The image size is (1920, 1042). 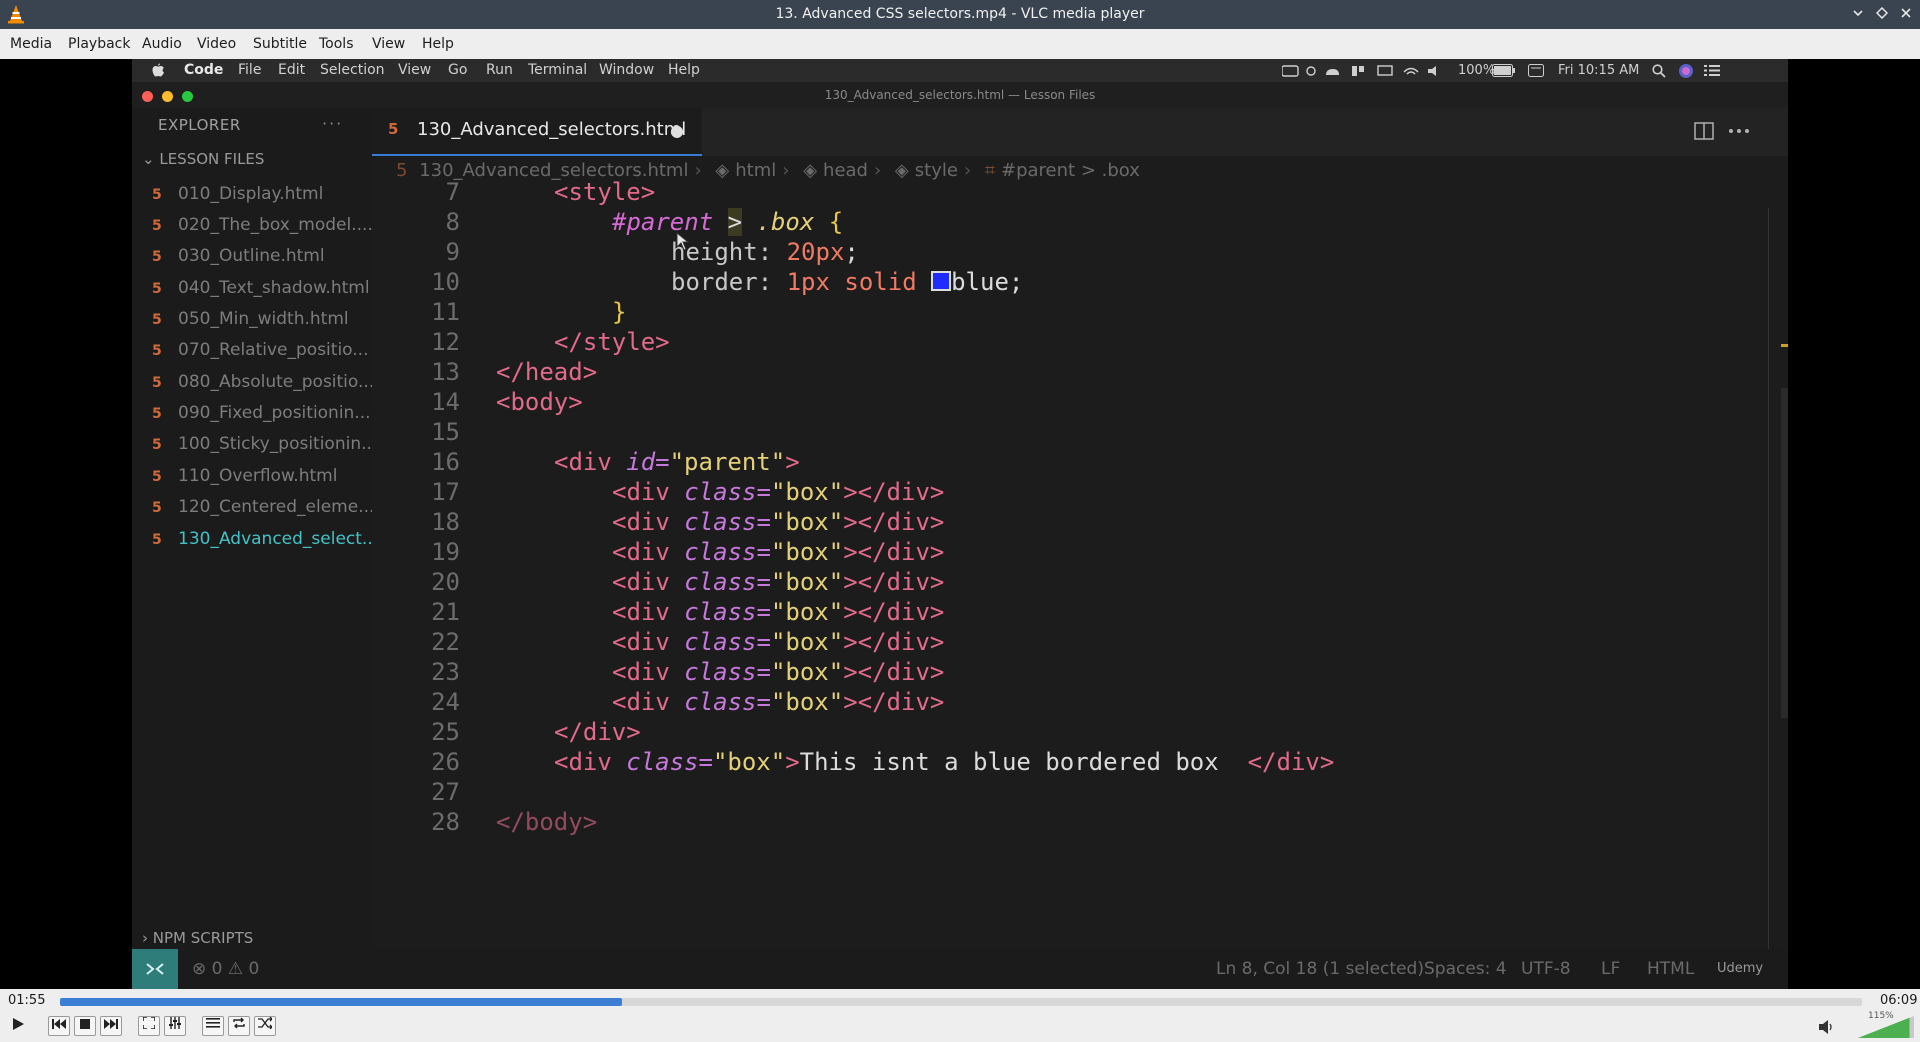 What do you see at coordinates (663, 222) in the screenshot?
I see `code-token: #parent` at bounding box center [663, 222].